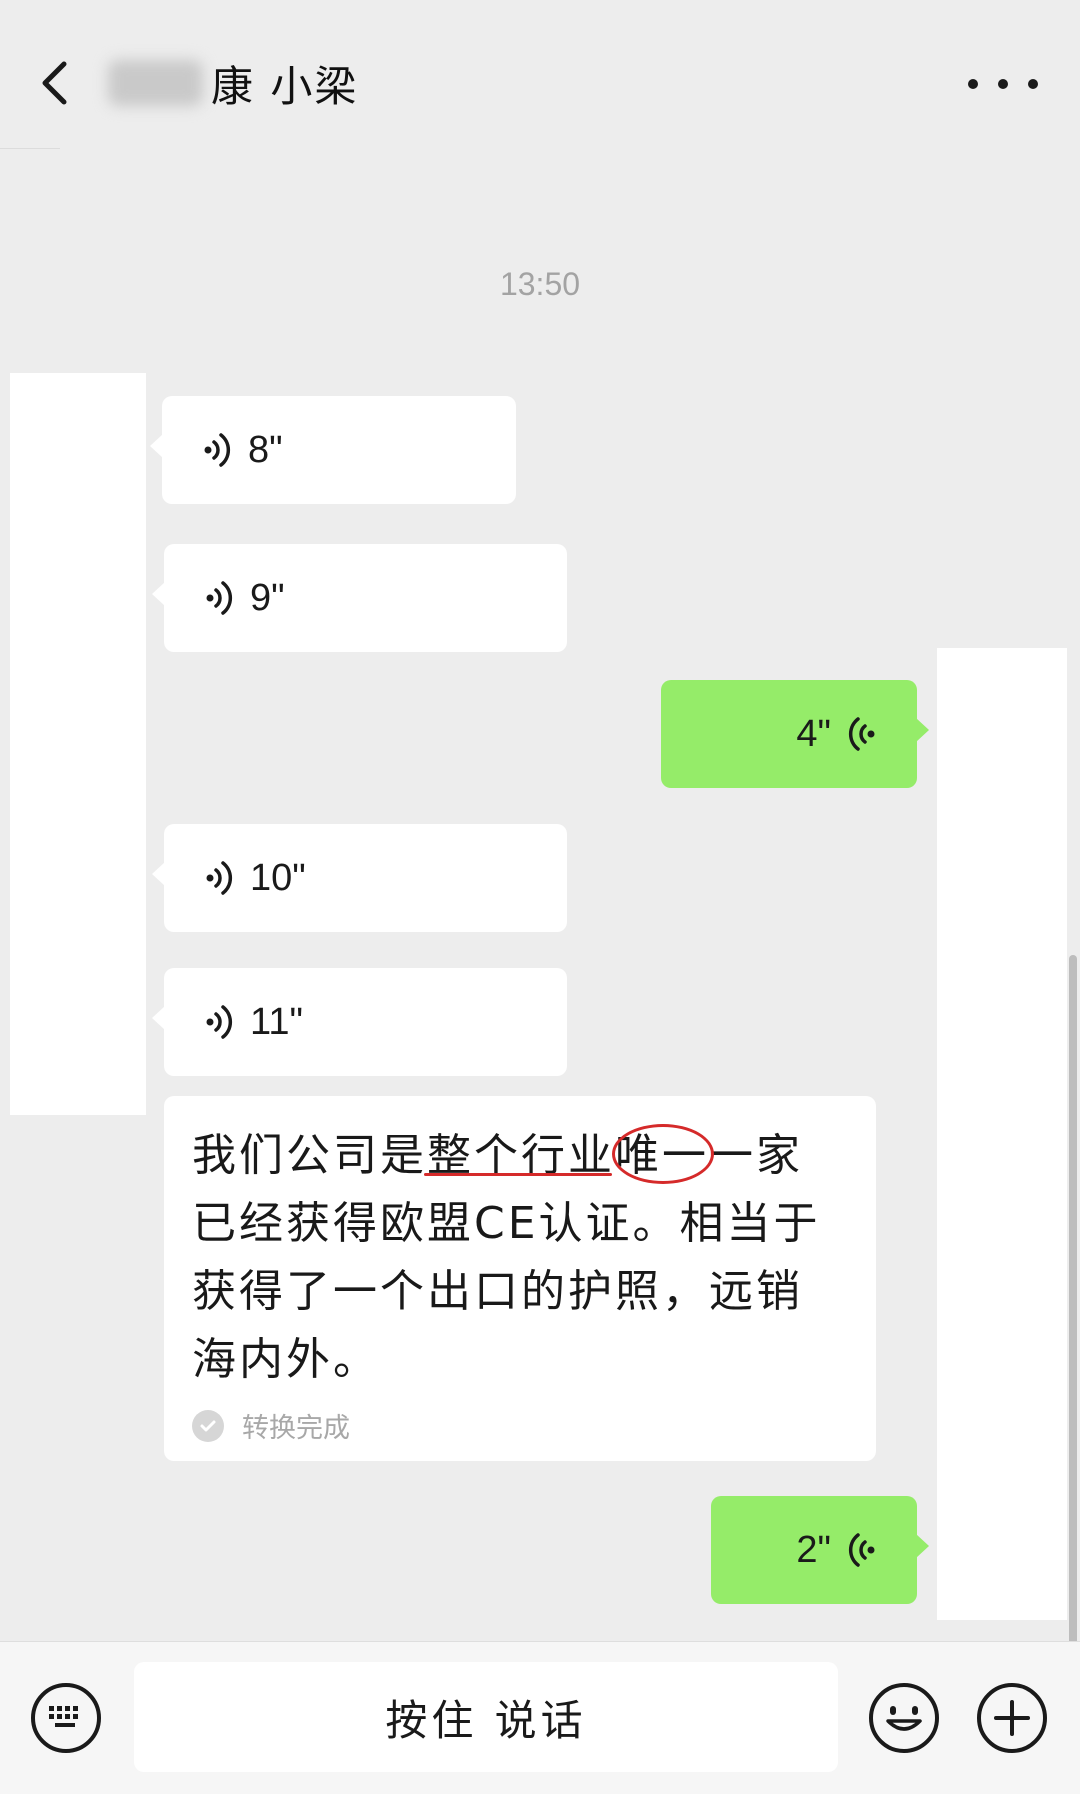 The height and width of the screenshot is (1794, 1080). What do you see at coordinates (486, 1717) in the screenshot?
I see `hold-to-talk-button: 按住 说话` at bounding box center [486, 1717].